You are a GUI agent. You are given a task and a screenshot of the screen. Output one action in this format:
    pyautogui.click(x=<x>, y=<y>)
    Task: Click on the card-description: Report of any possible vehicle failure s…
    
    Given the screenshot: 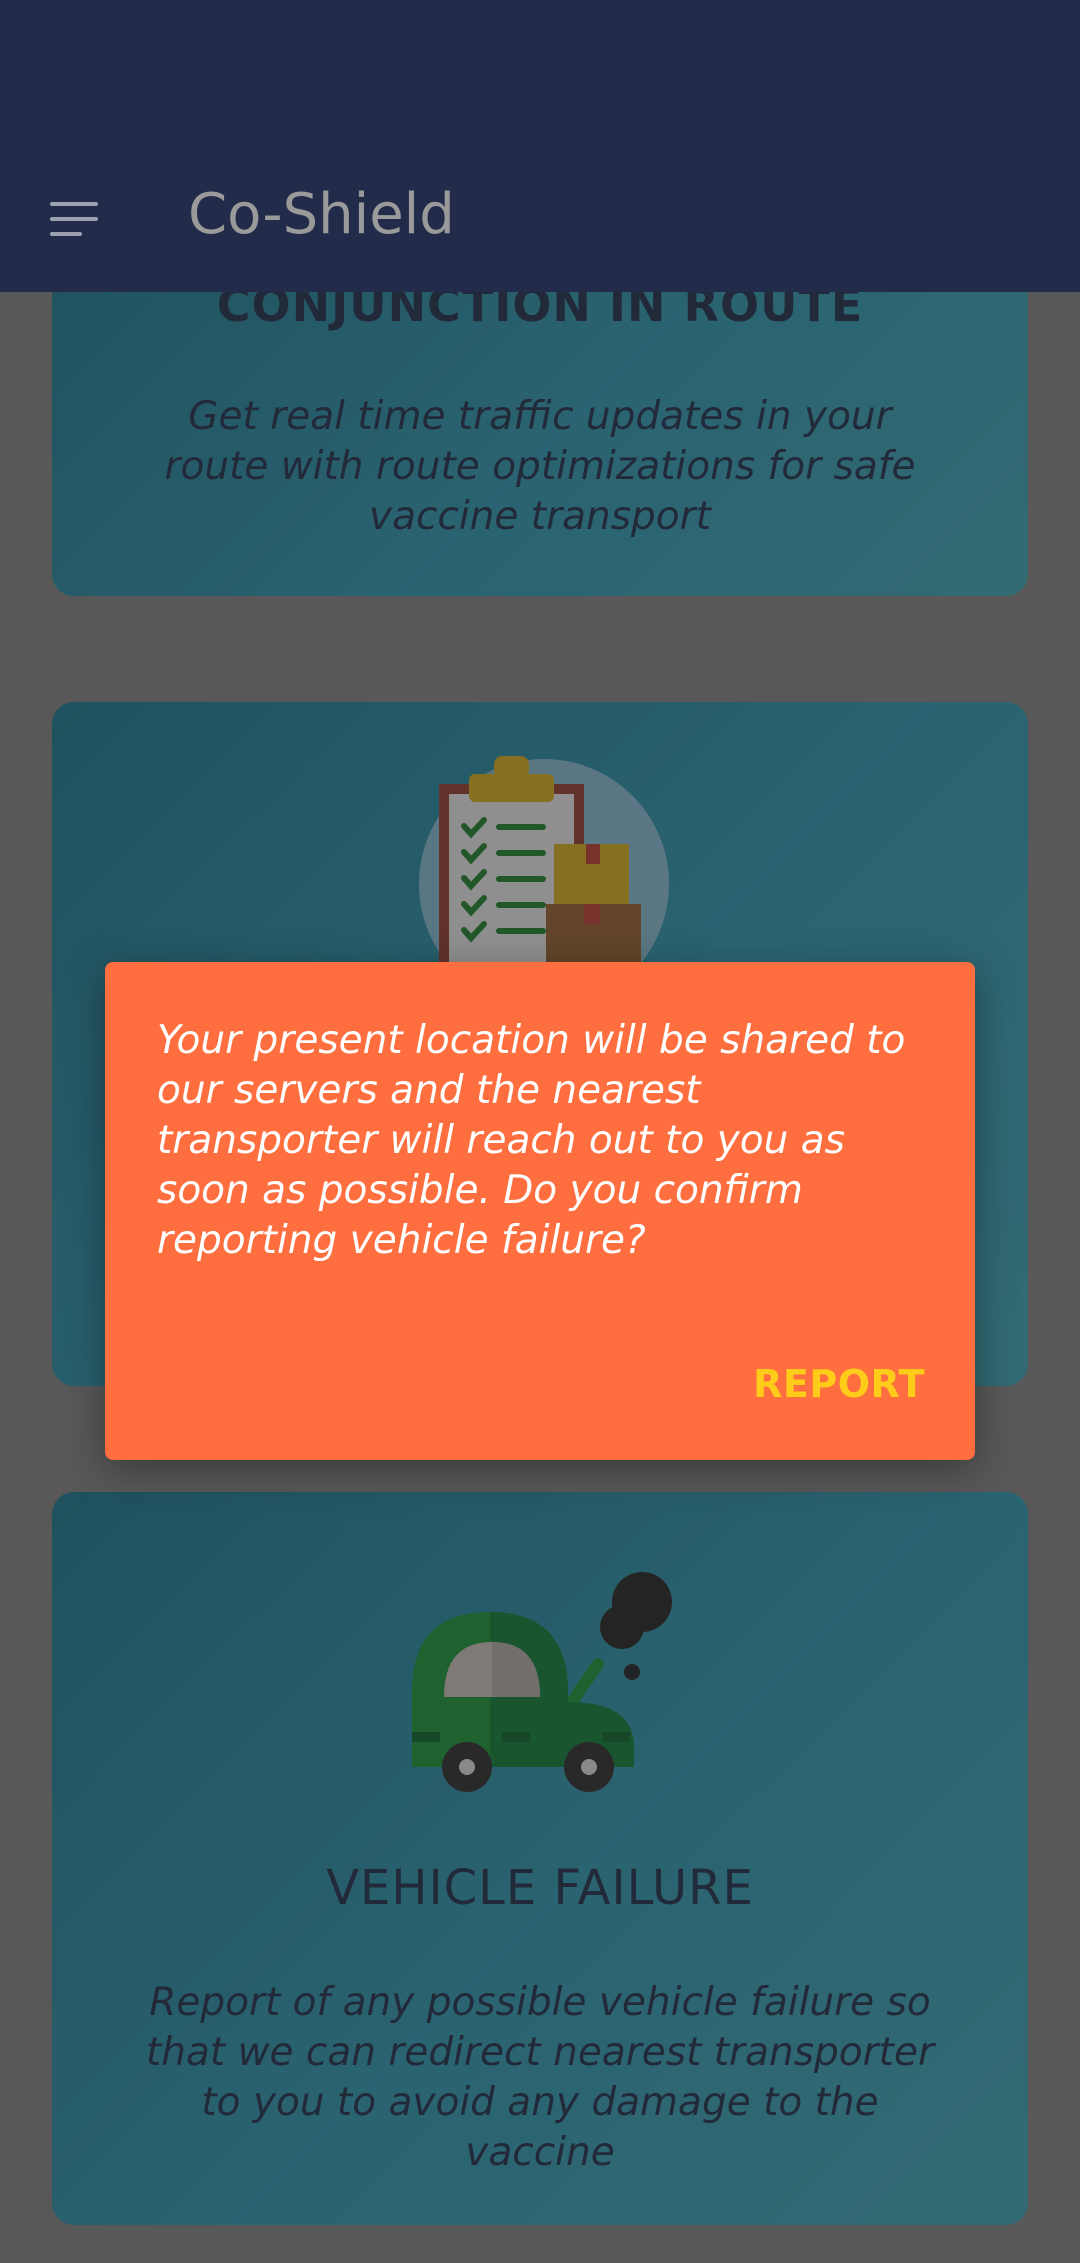 What is the action you would take?
    pyautogui.click(x=540, y=2077)
    